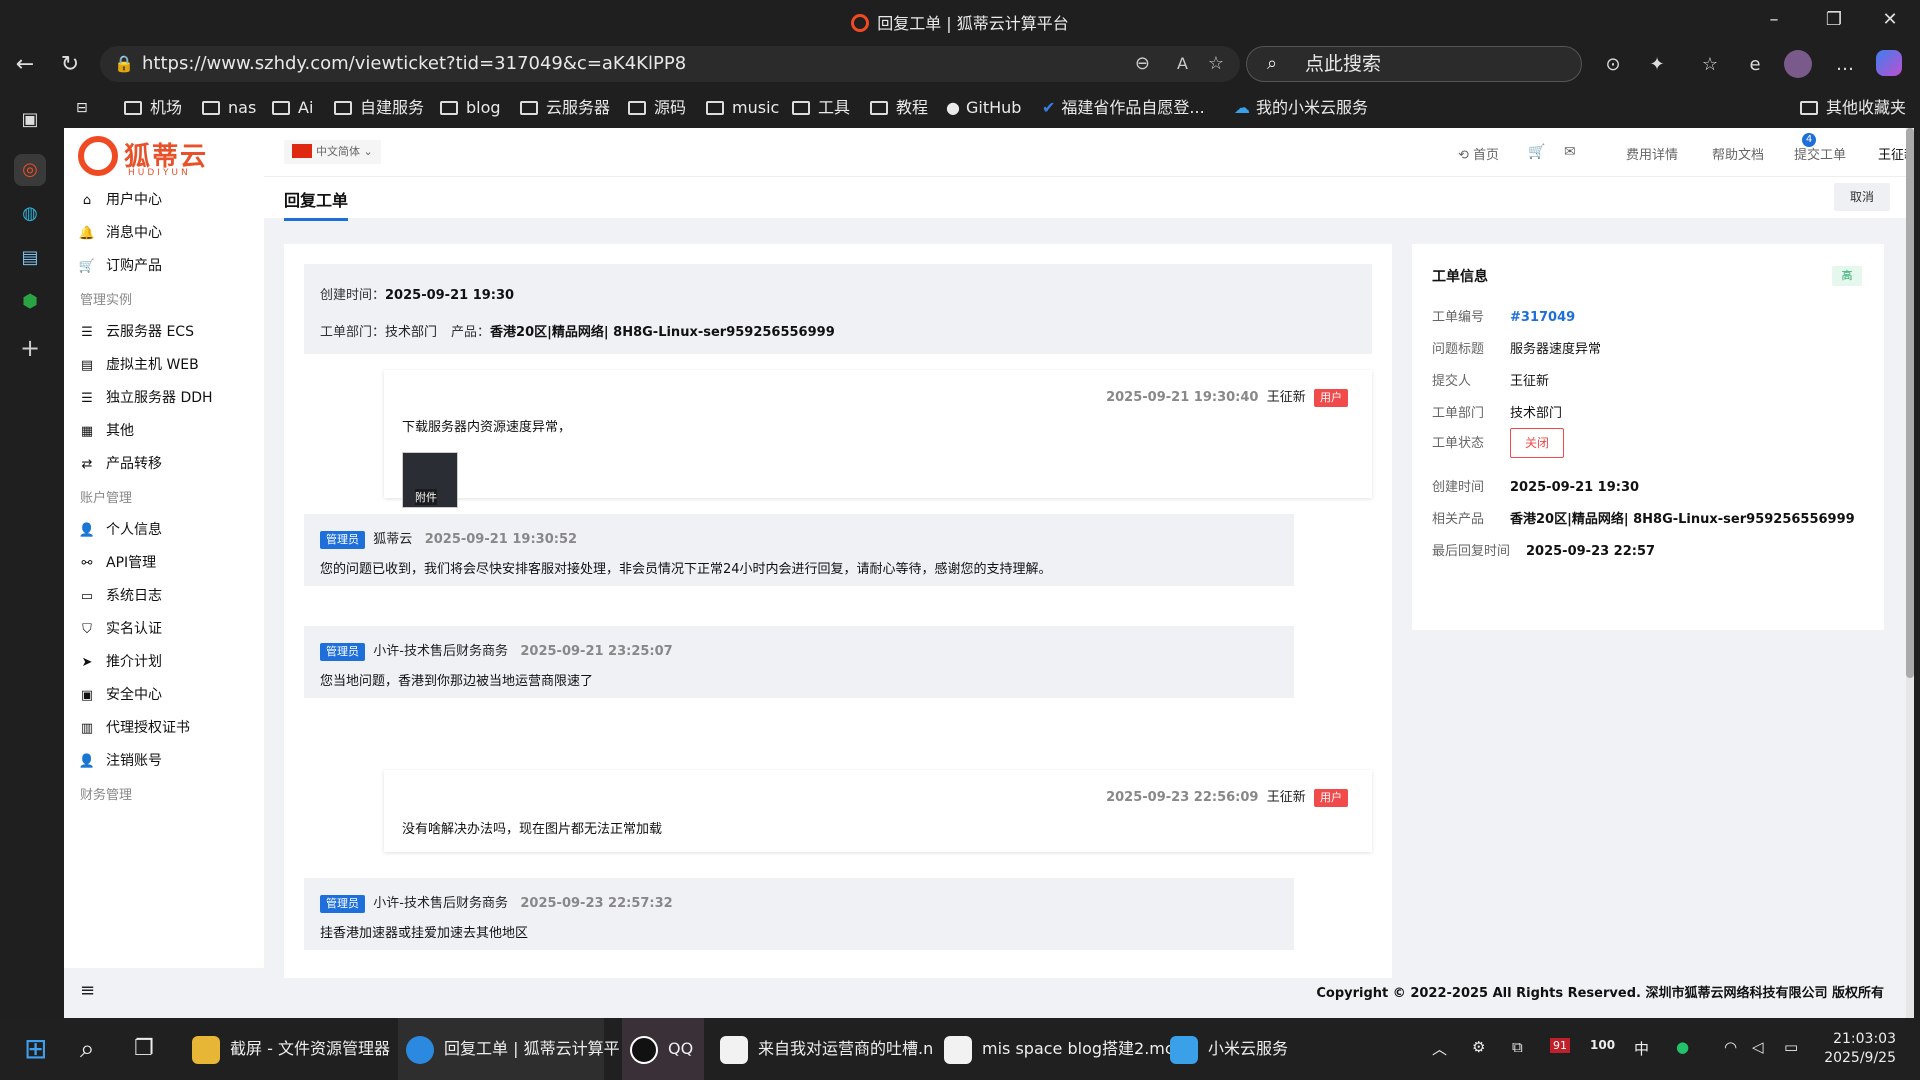 This screenshot has height=1080, width=1920. What do you see at coordinates (1834, 20) in the screenshot?
I see `maximize-button: ❐` at bounding box center [1834, 20].